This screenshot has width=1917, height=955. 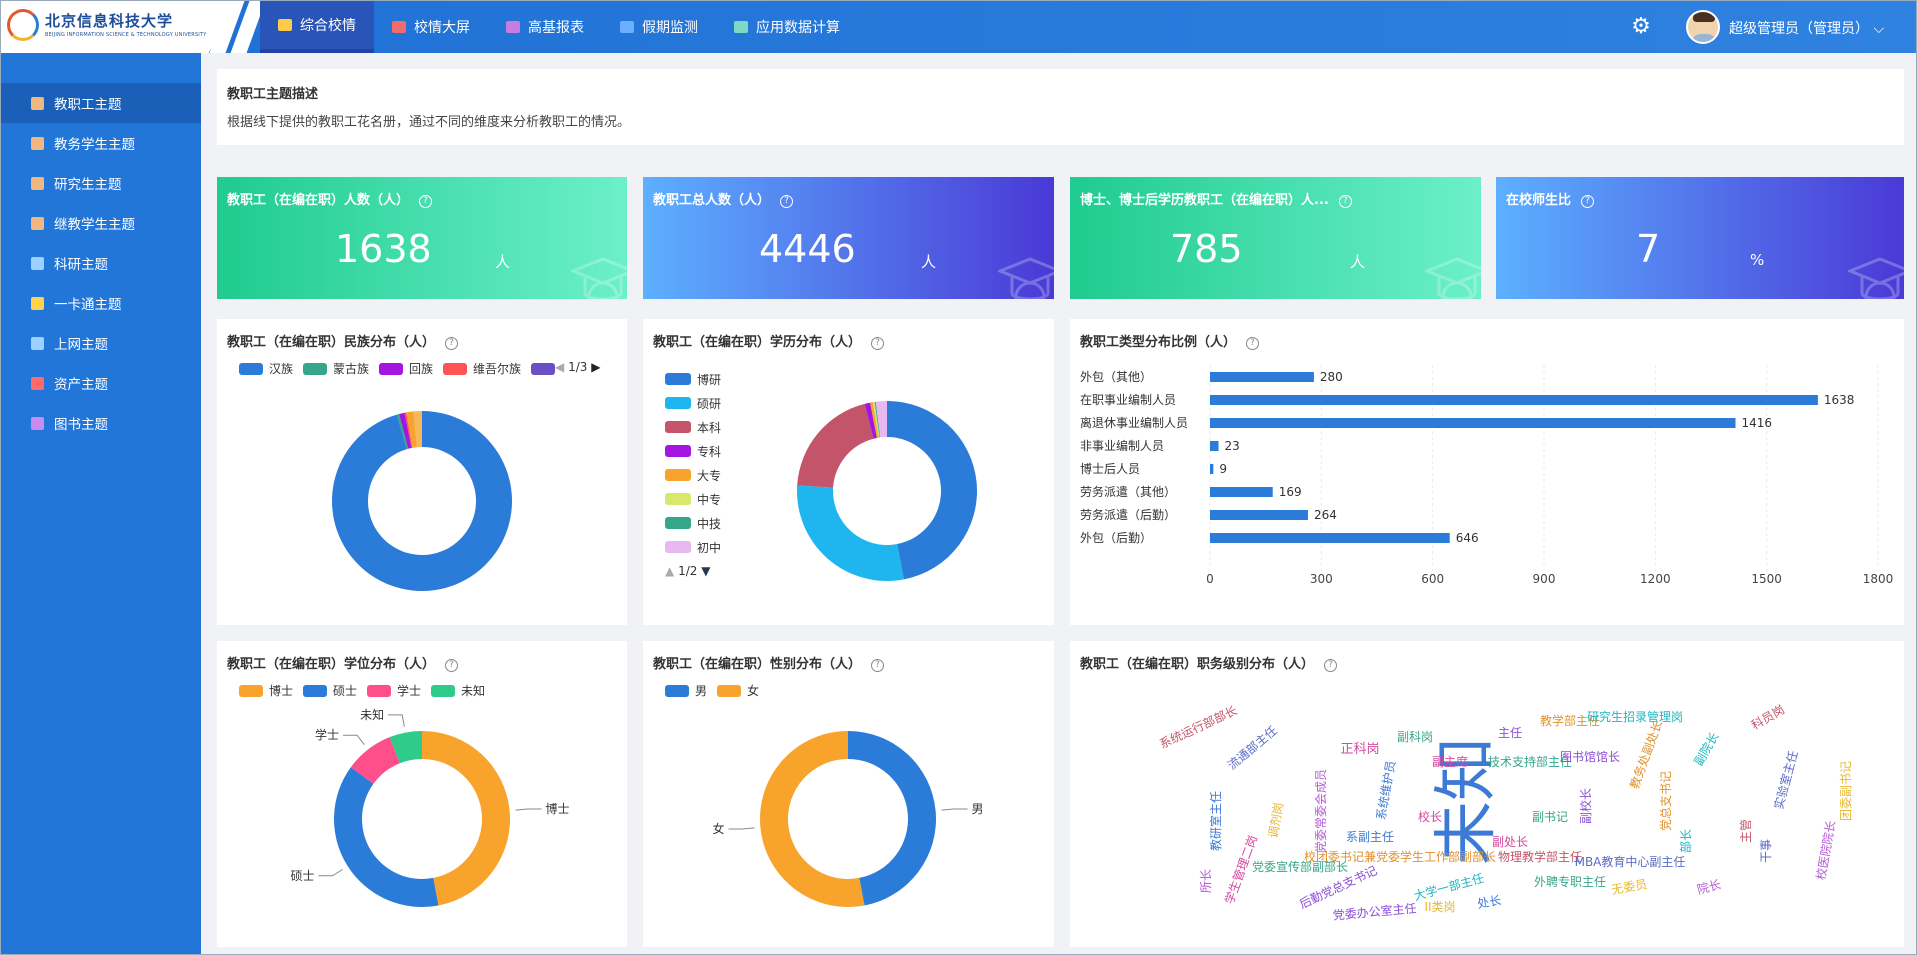 I want to click on word-cloud-word: 系副主任, so click(x=1370, y=837).